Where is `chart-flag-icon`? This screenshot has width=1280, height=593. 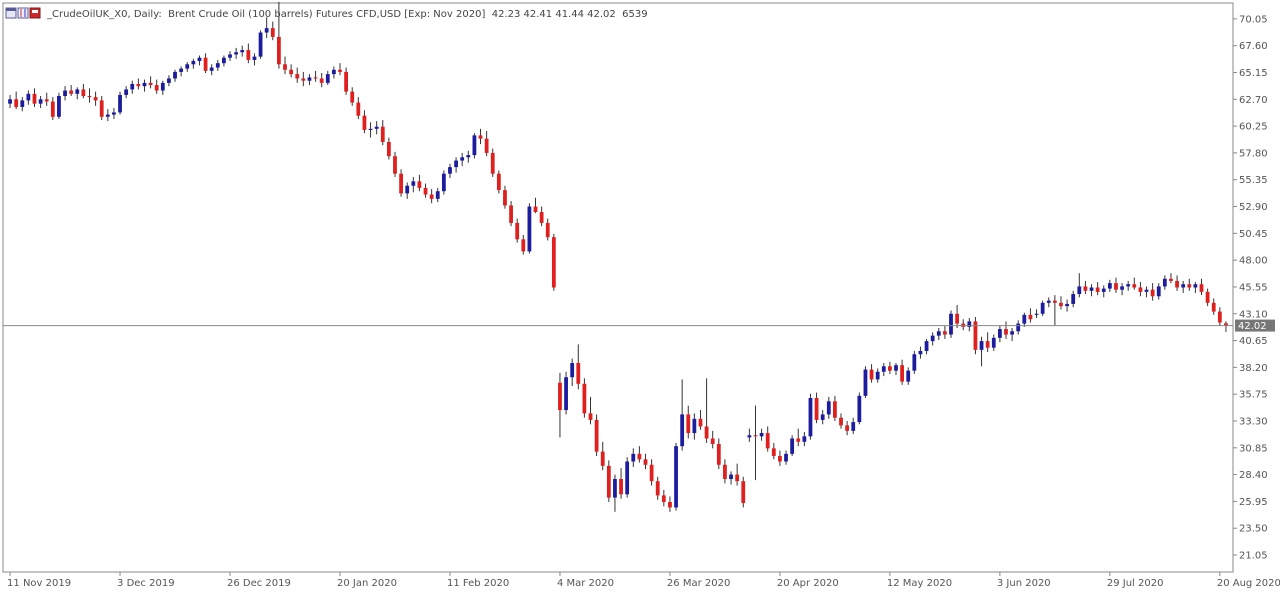
chart-flag-icon is located at coordinates (35, 13).